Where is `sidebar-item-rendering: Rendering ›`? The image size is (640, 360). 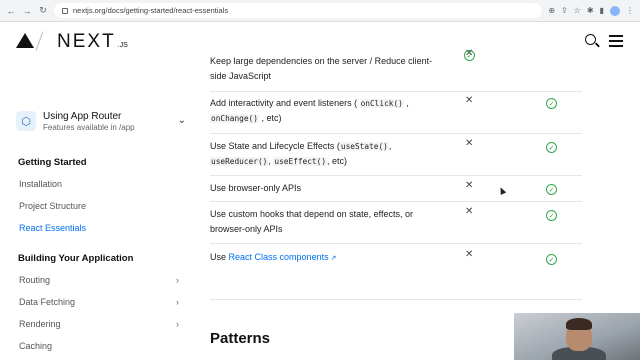 sidebar-item-rendering: Rendering › is located at coordinates (99, 324).